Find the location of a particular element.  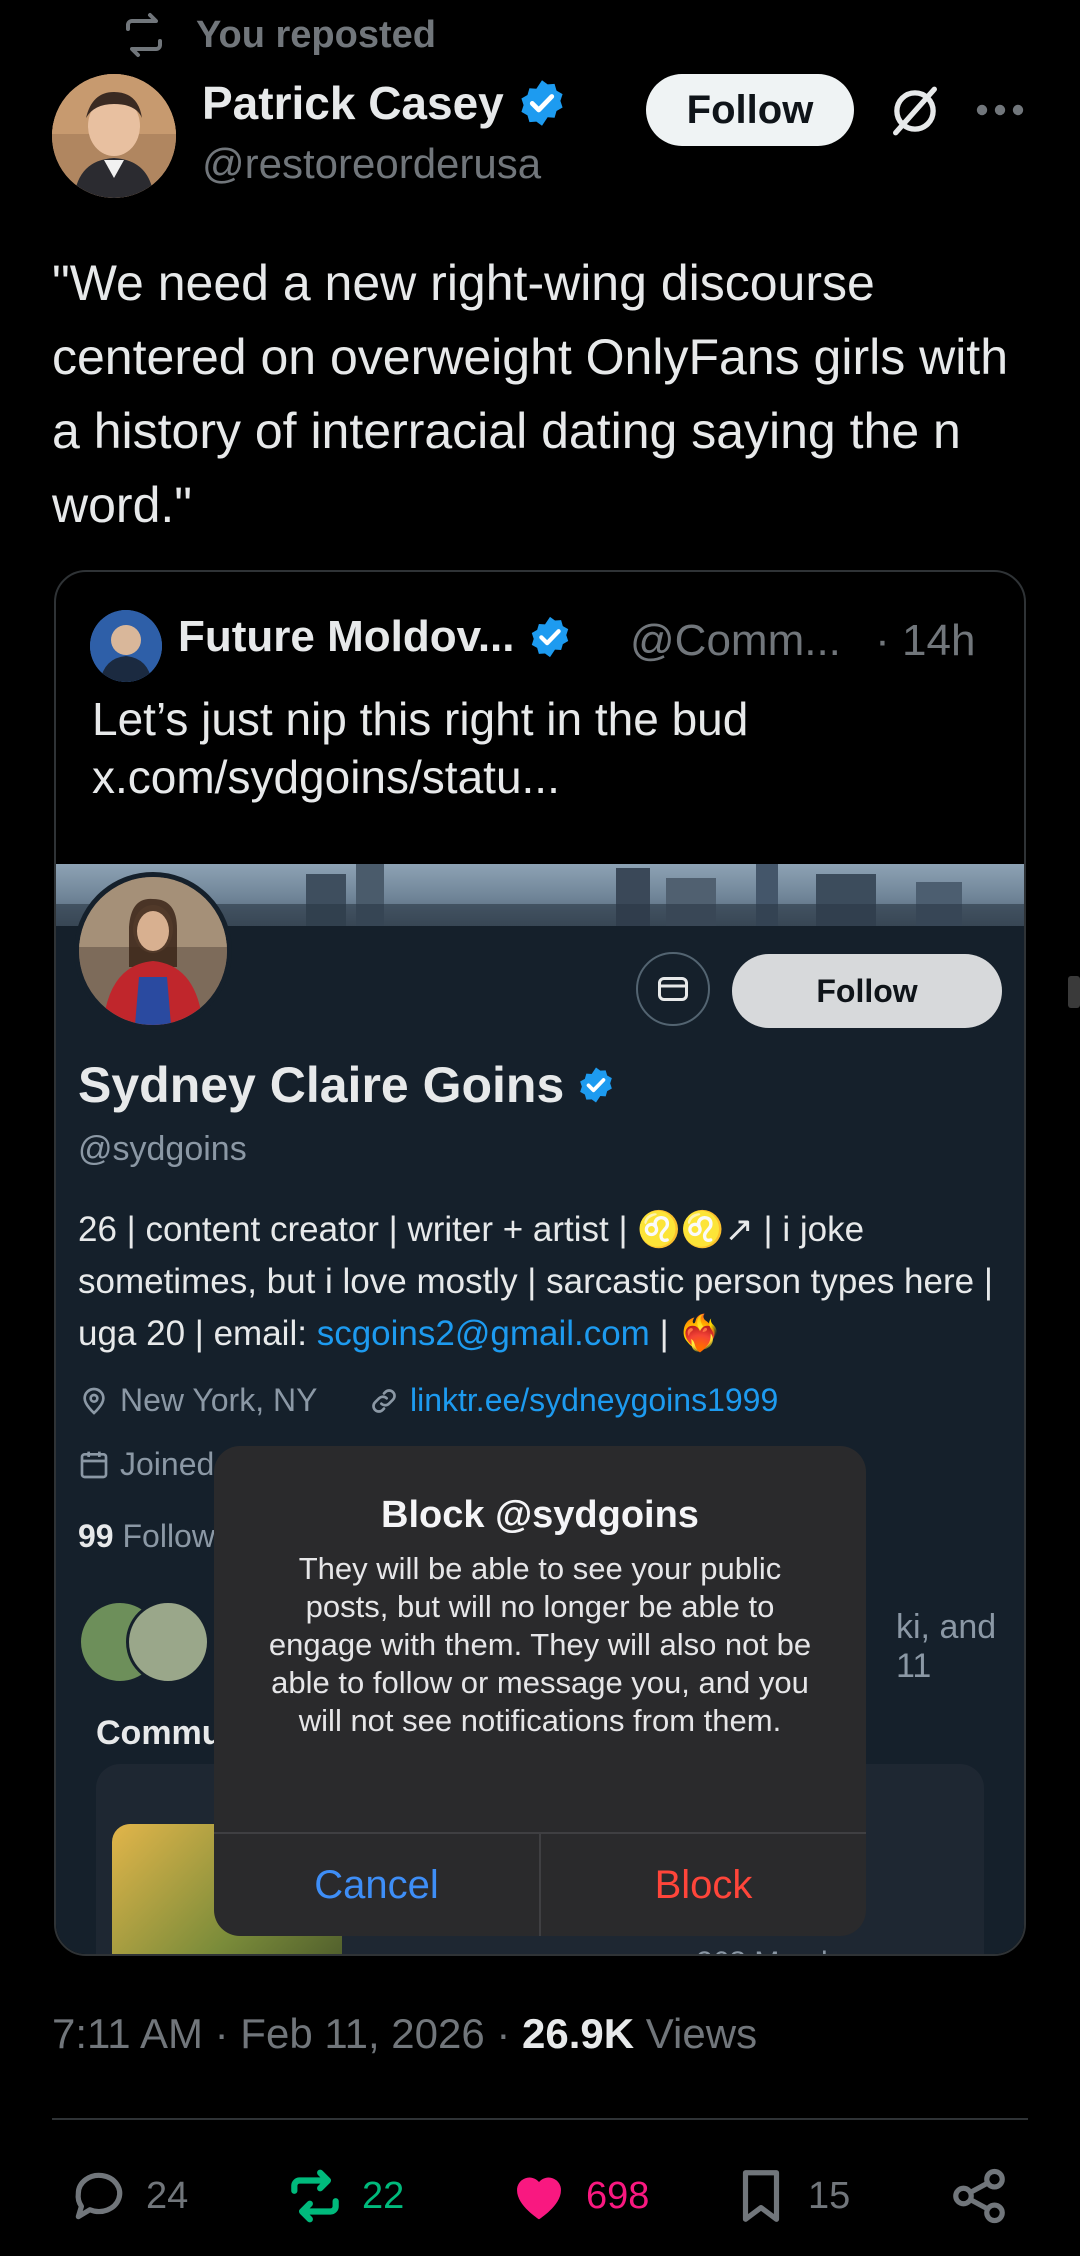

profile-followers: 99 Follow is located at coordinates (146, 1536).